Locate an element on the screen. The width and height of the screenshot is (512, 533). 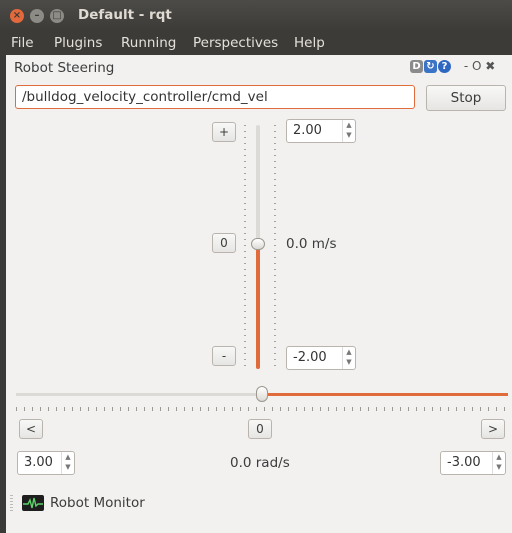
angular-max-spinbox: 3.00 ▲ ▼ is located at coordinates (46, 463).